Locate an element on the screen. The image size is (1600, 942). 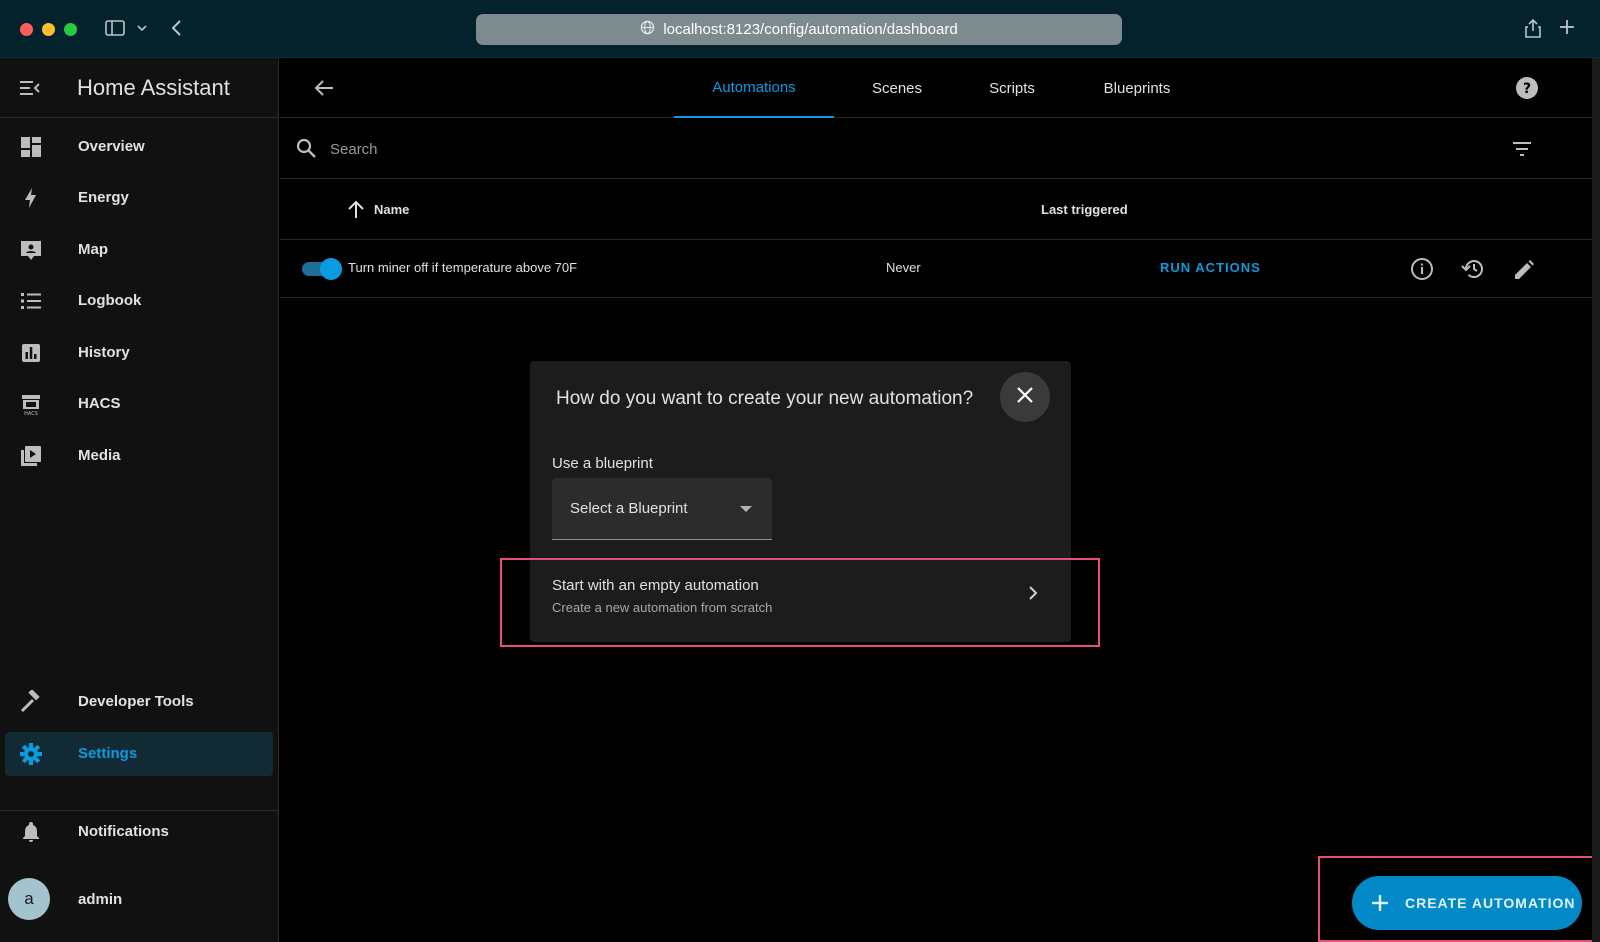
sidebar-item-energy: Energy is located at coordinates (139, 198).